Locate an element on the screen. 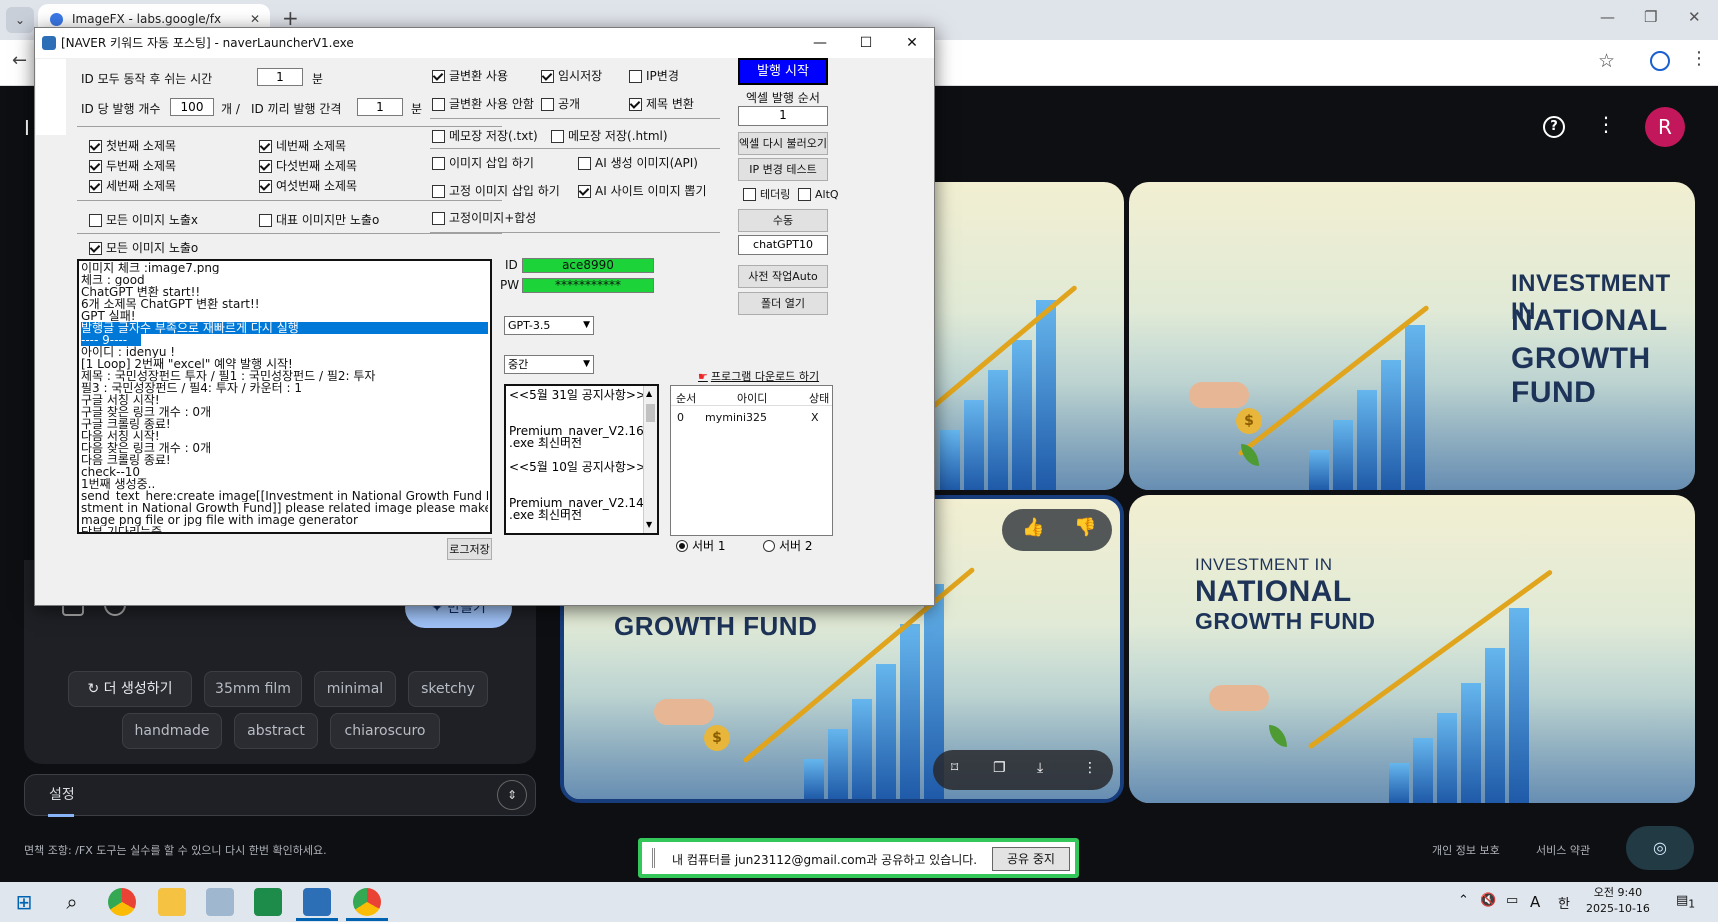  sub3-checkbox: 세번째 소제목 is located at coordinates (132, 186).